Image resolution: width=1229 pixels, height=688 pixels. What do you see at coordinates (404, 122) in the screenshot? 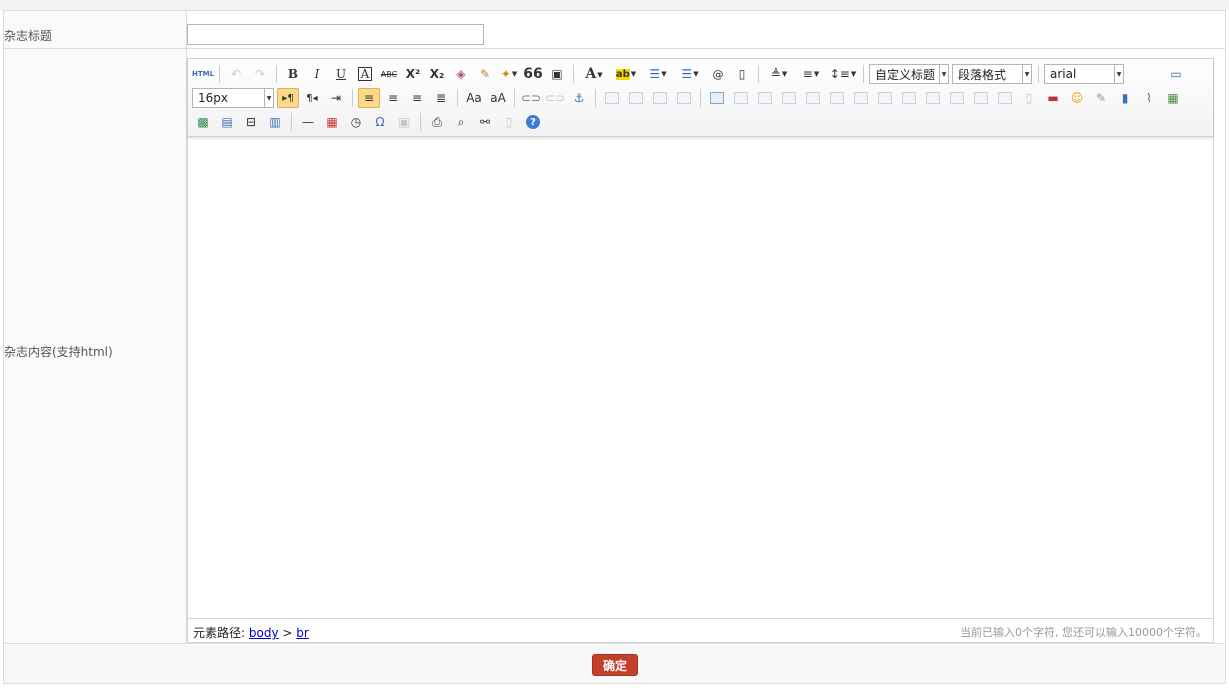
I see `snapscreen-icon: ▣` at bounding box center [404, 122].